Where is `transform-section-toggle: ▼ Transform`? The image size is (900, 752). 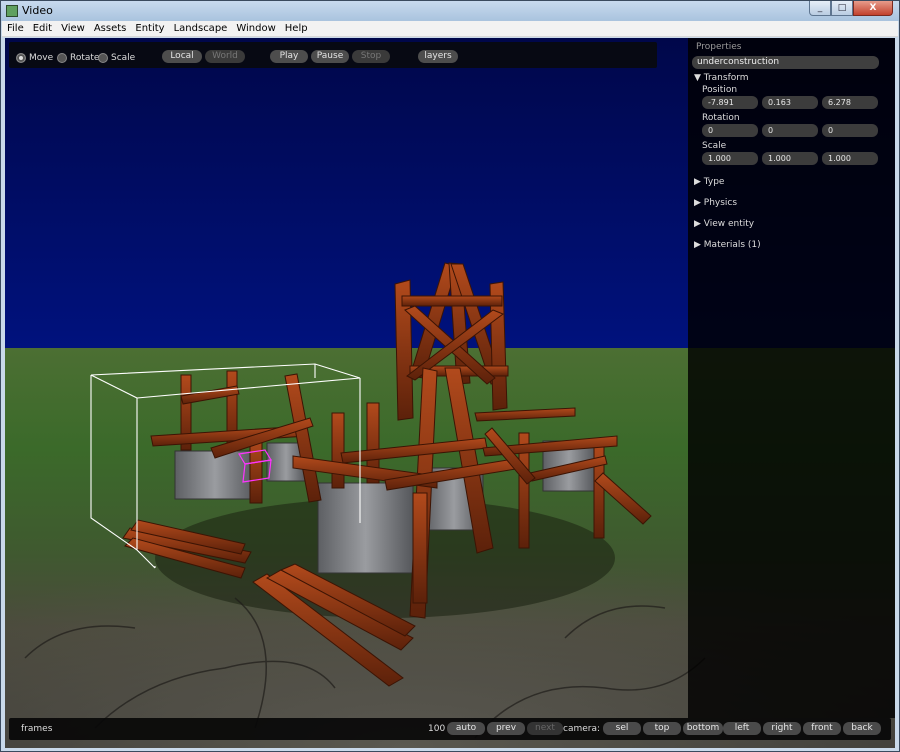 transform-section-toggle: ▼ Transform is located at coordinates (721, 78).